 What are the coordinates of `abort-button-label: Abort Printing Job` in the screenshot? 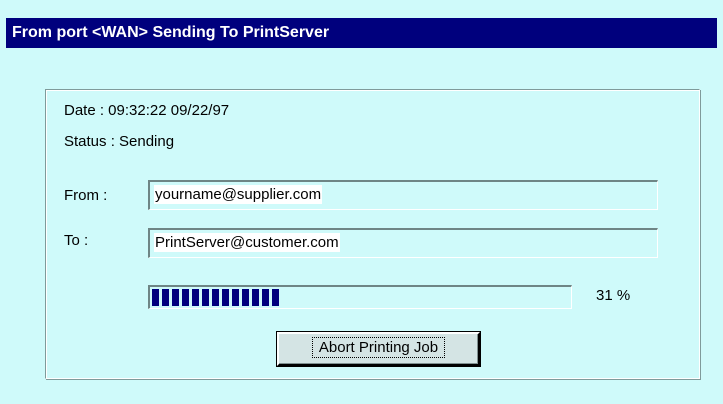 It's located at (378, 347).